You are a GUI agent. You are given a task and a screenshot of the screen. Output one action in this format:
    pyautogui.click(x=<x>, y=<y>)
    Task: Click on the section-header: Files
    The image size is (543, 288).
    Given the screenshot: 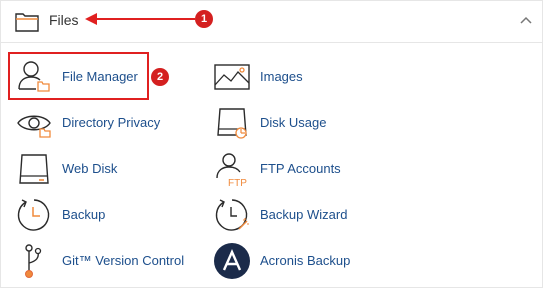 What is the action you would take?
    pyautogui.click(x=272, y=22)
    